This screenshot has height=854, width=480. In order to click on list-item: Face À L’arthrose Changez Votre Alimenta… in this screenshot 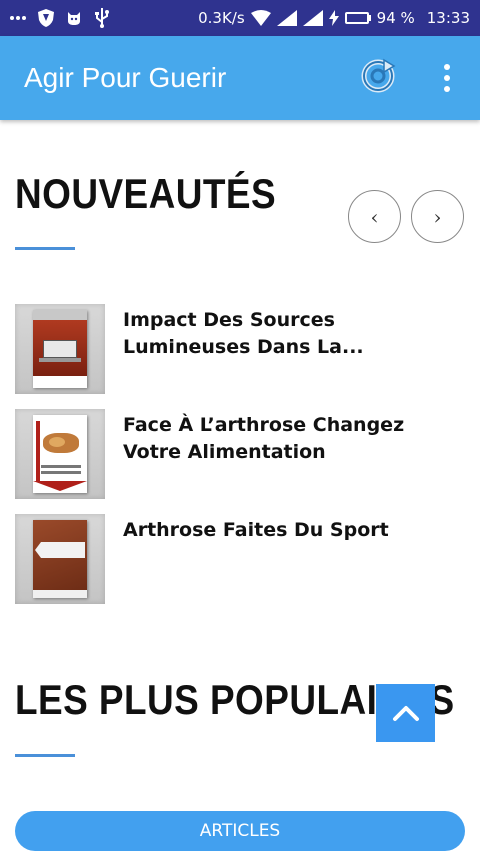, I will do `click(241, 454)`.